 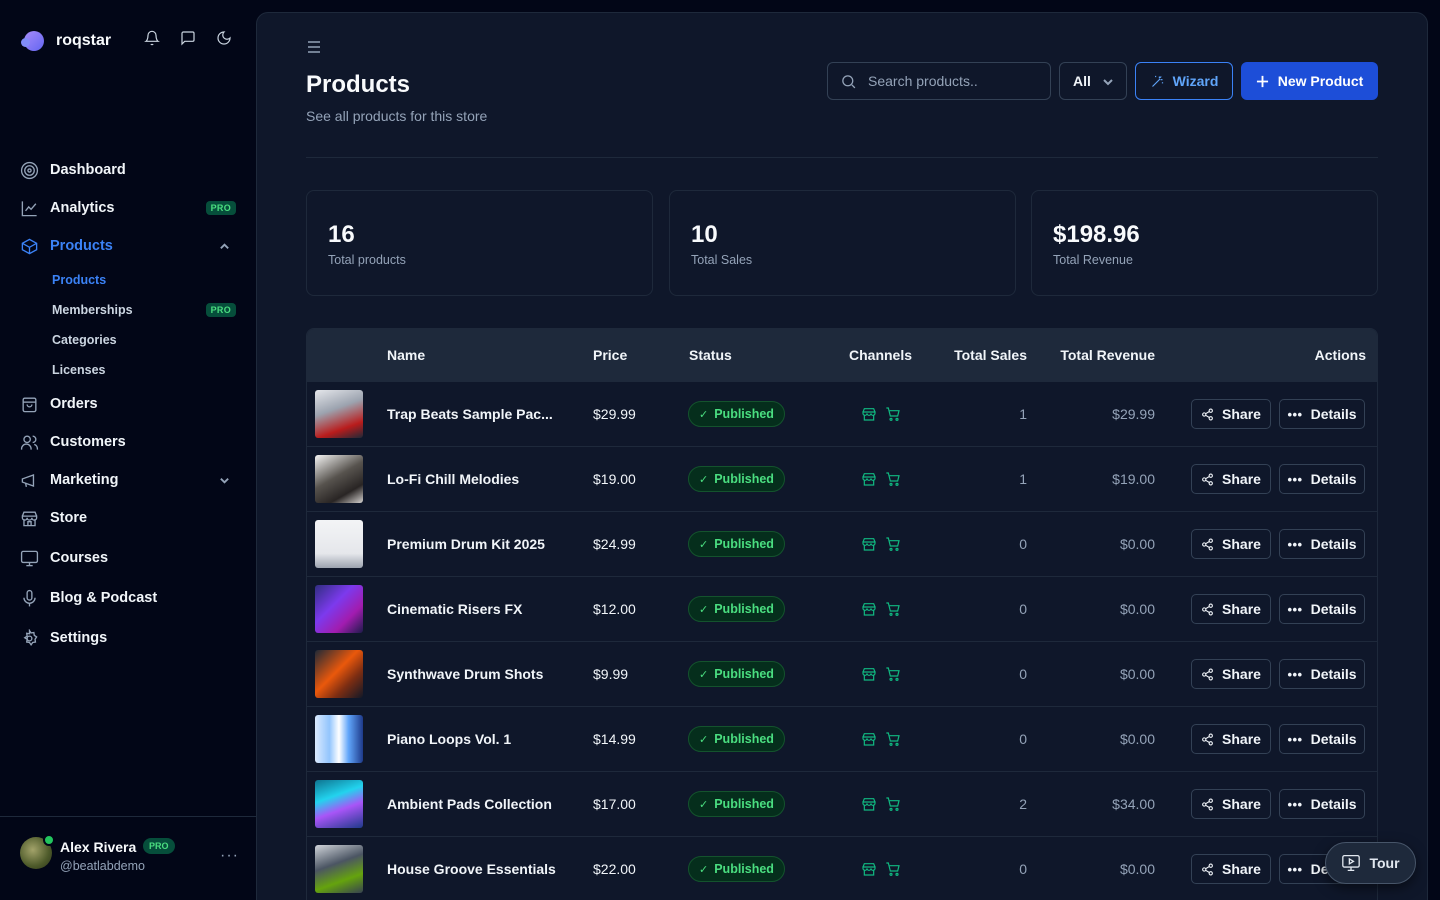 I want to click on sidebar-item-label: Settings, so click(x=79, y=638).